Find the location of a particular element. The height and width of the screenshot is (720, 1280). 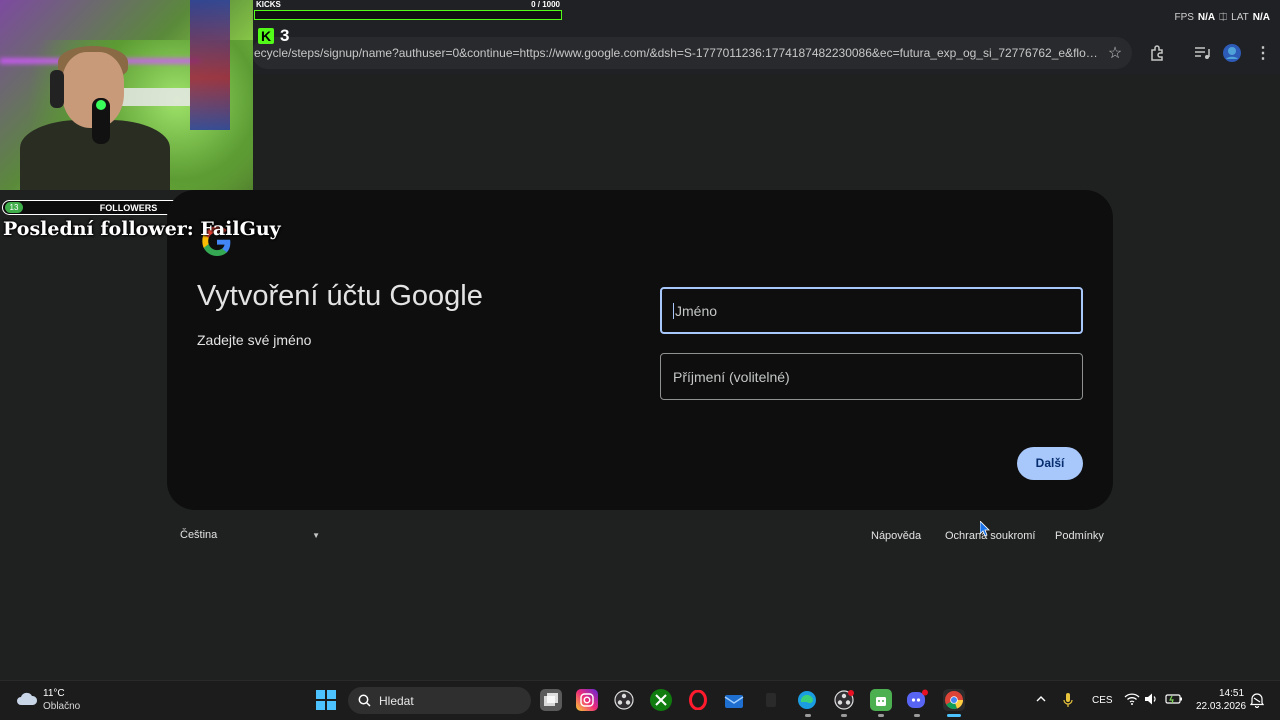

search-placeholder: Hledat is located at coordinates (396, 700).